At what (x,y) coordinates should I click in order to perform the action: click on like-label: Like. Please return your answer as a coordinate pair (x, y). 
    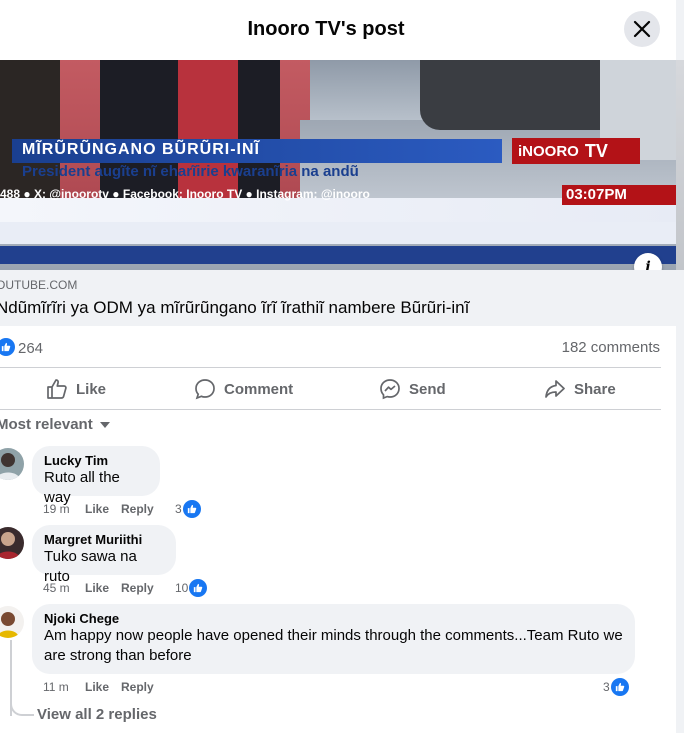
    Looking at the image, I should click on (91, 389).